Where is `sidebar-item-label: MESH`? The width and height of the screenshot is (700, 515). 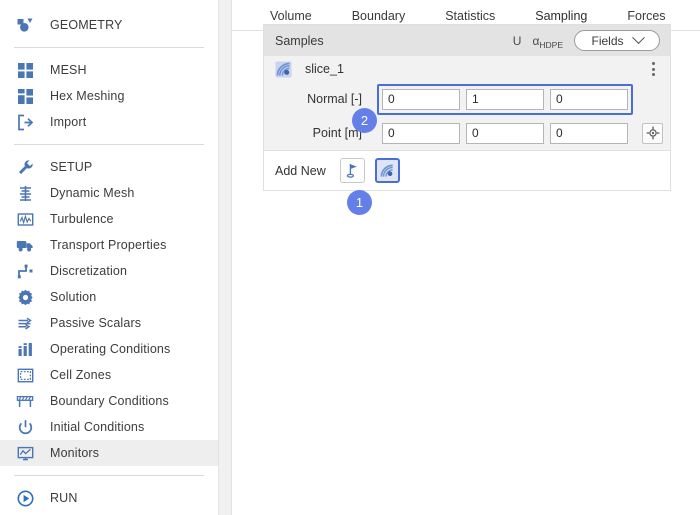
sidebar-item-label: MESH is located at coordinates (68, 70).